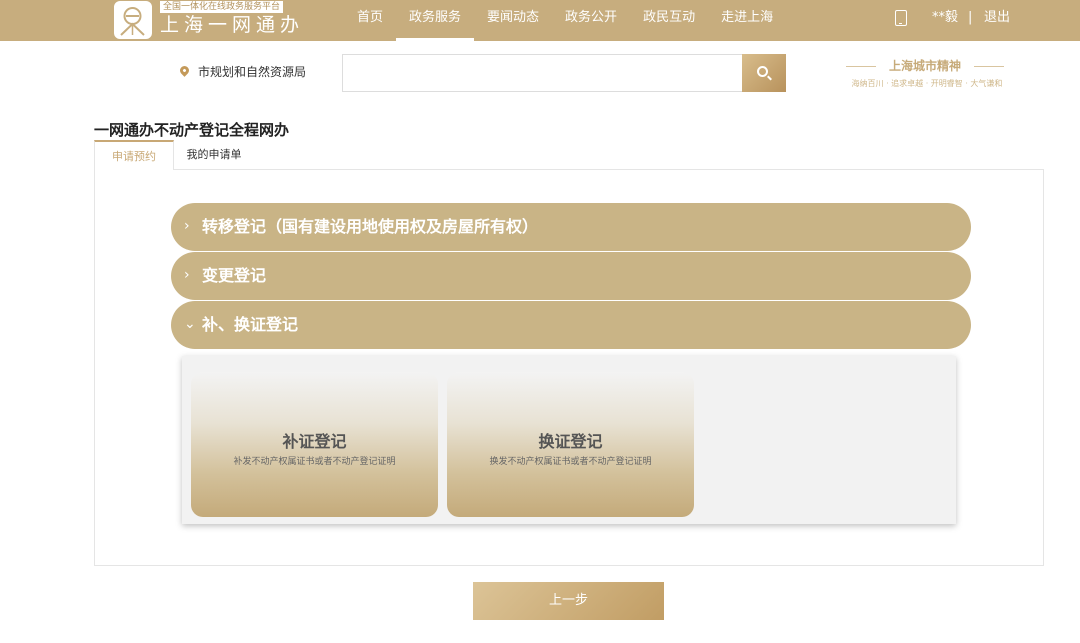  I want to click on tab-bar: 申请预约 我的申请单, so click(174, 155).